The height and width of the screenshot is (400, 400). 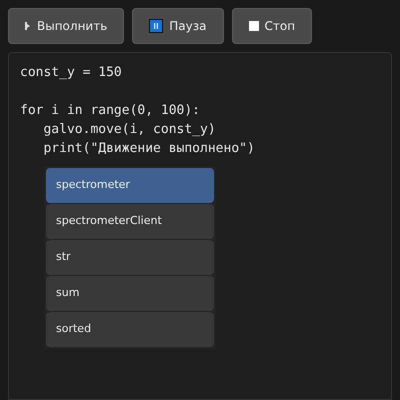 What do you see at coordinates (130, 185) in the screenshot?
I see `suggestion-item: spectrometer` at bounding box center [130, 185].